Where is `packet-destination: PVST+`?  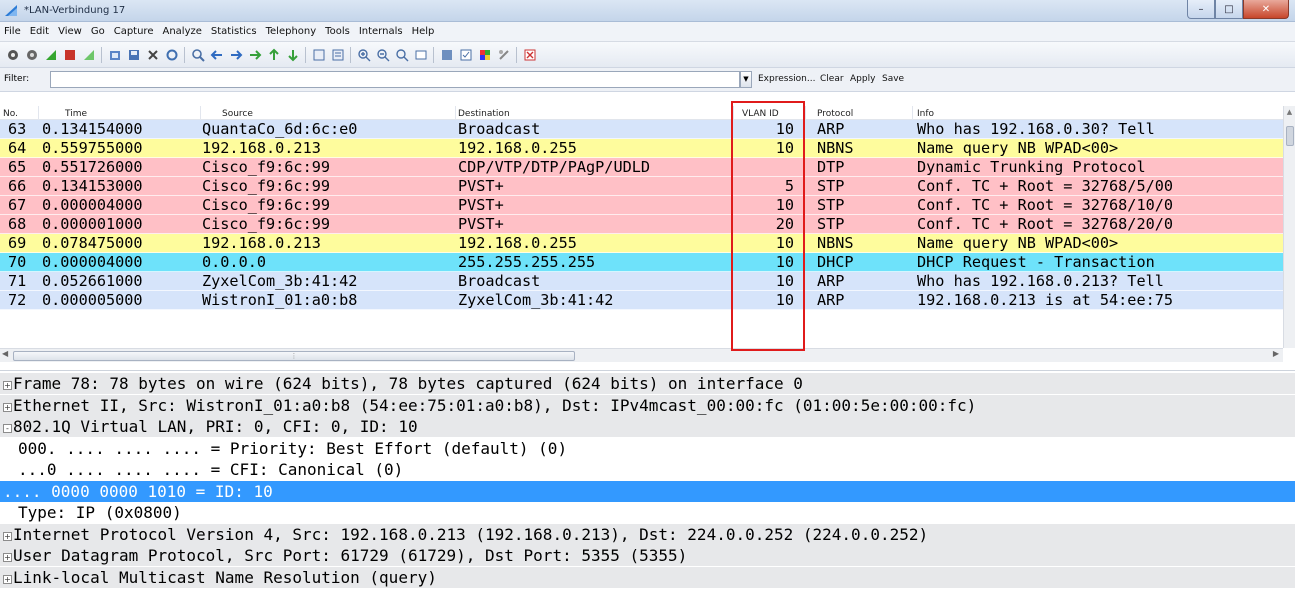
packet-destination: PVST+ is located at coordinates (481, 186).